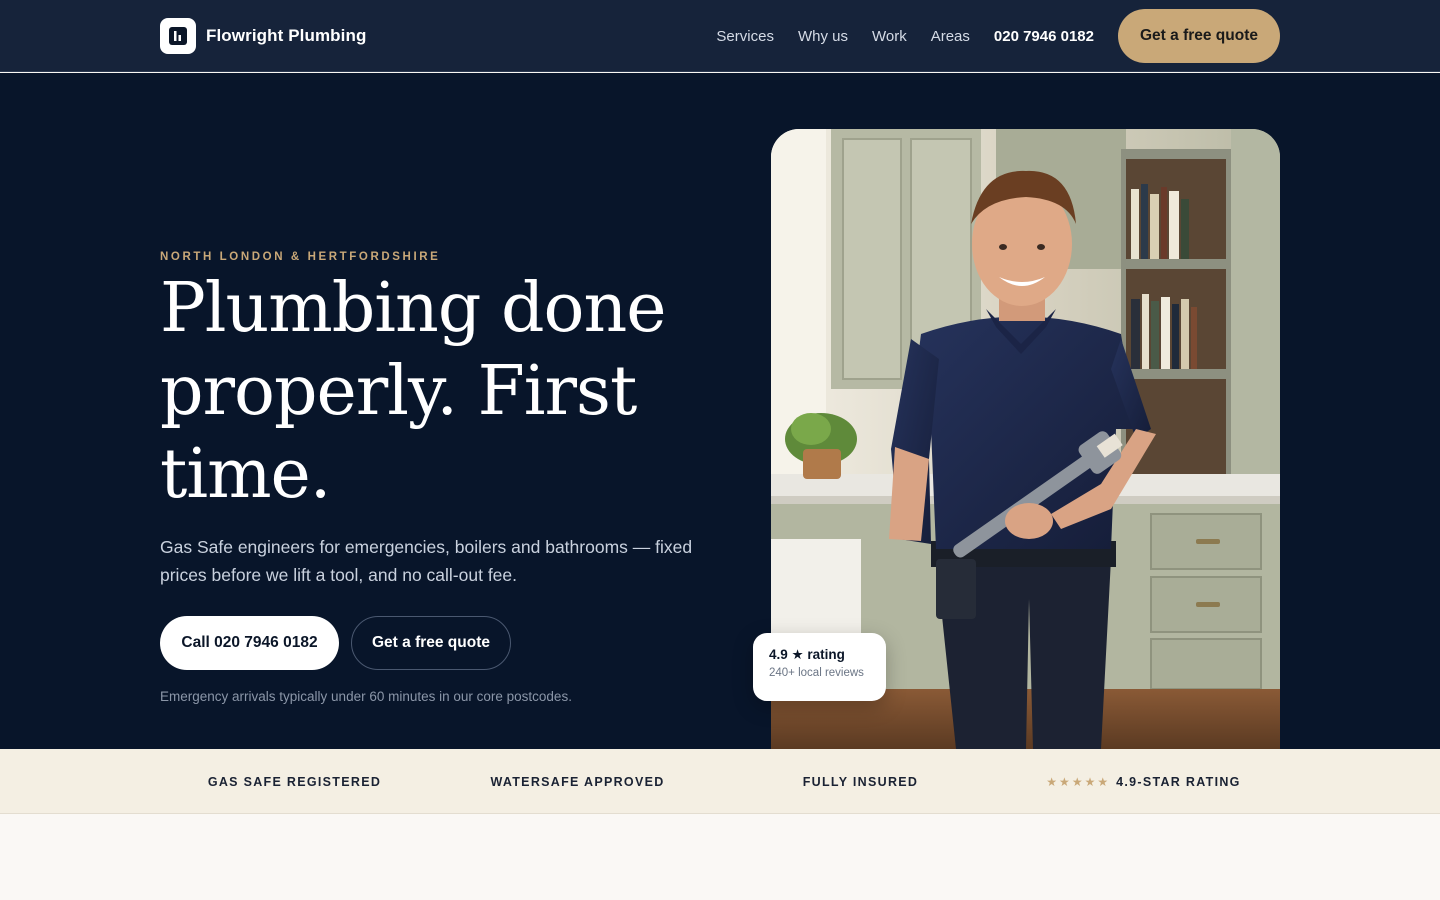  I want to click on hero-eyebrow: NORTH LONDON & HERTFORDSHIRE, so click(300, 257).